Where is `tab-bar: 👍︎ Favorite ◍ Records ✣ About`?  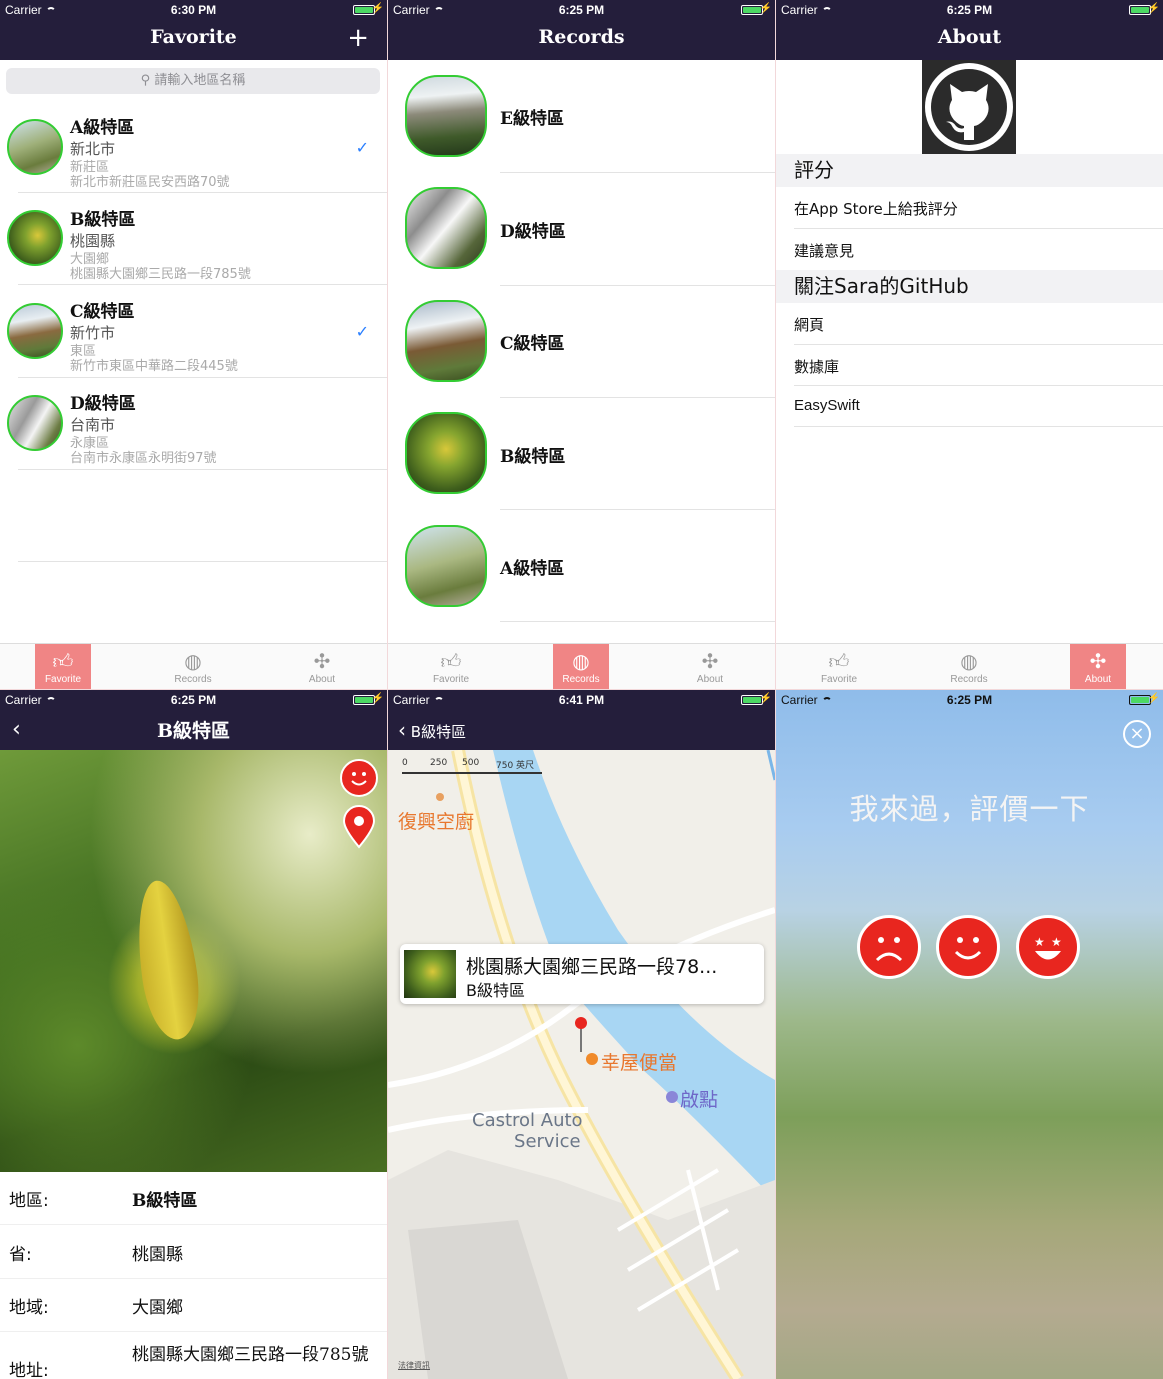
tab-bar: 👍︎ Favorite ◍ Records ✣ About is located at coordinates (193, 666).